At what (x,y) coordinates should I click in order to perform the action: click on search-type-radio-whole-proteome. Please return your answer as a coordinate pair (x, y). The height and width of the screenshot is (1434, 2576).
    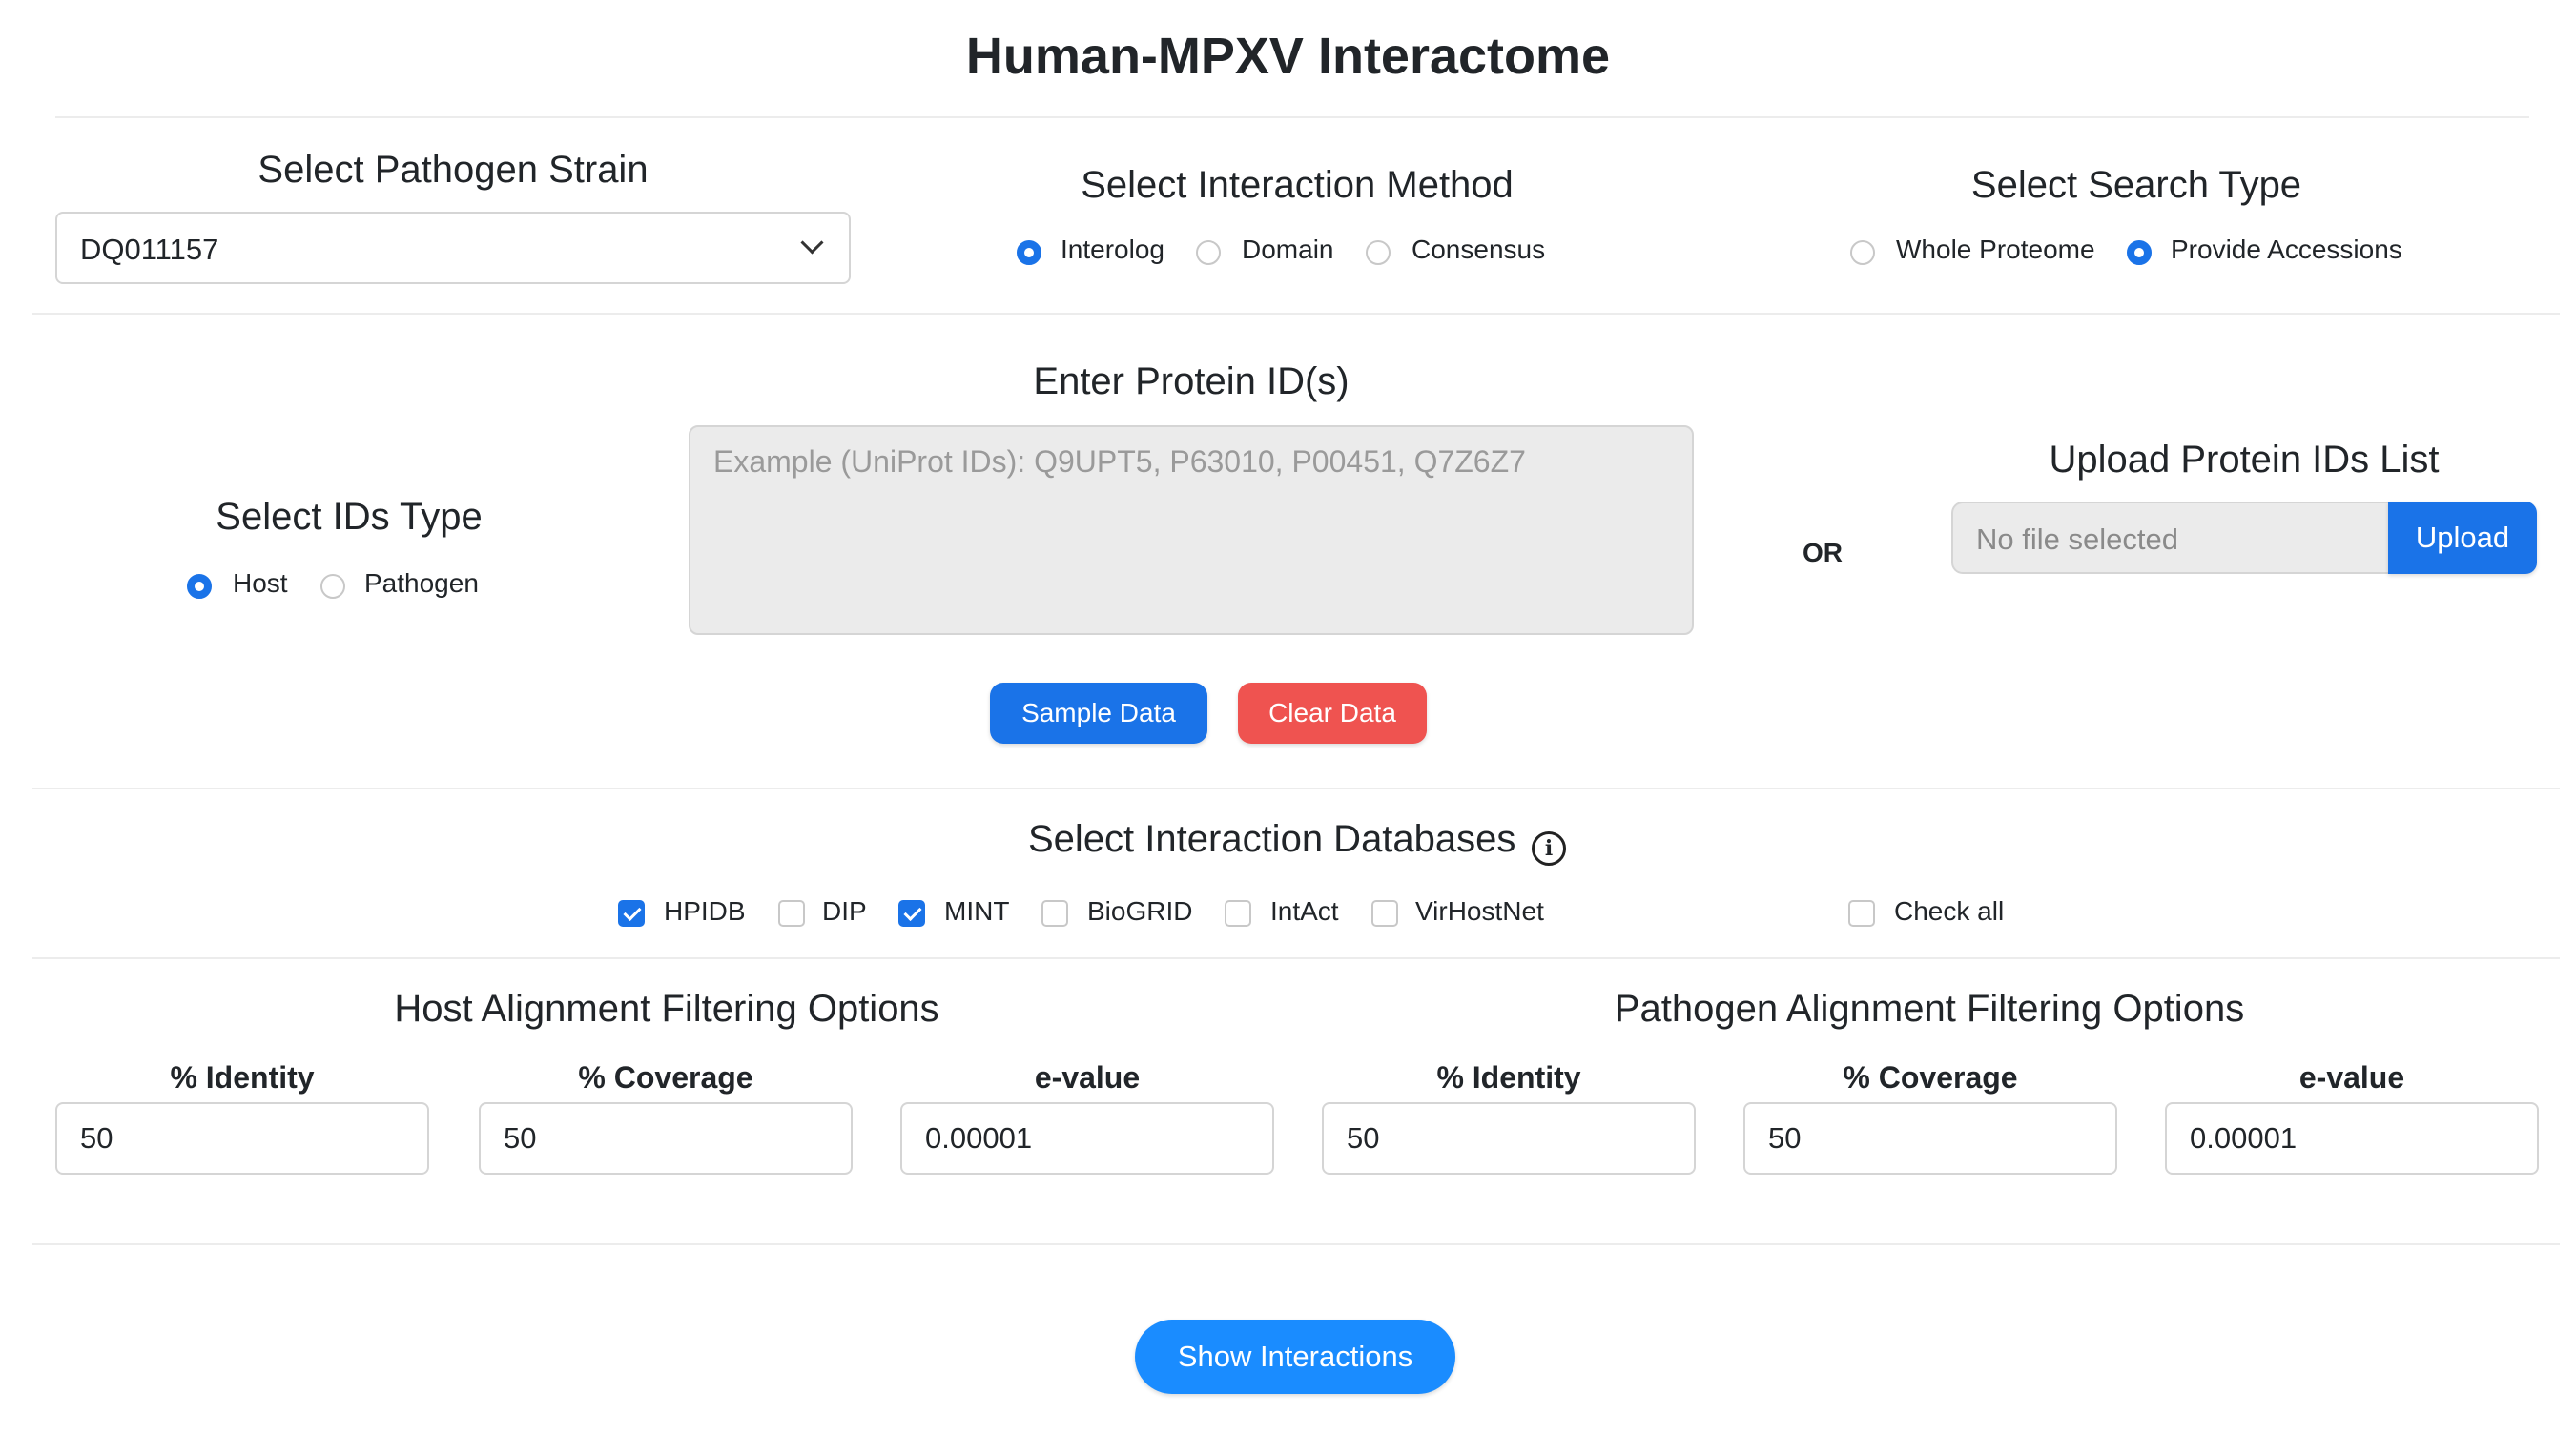
    Looking at the image, I should click on (1862, 252).